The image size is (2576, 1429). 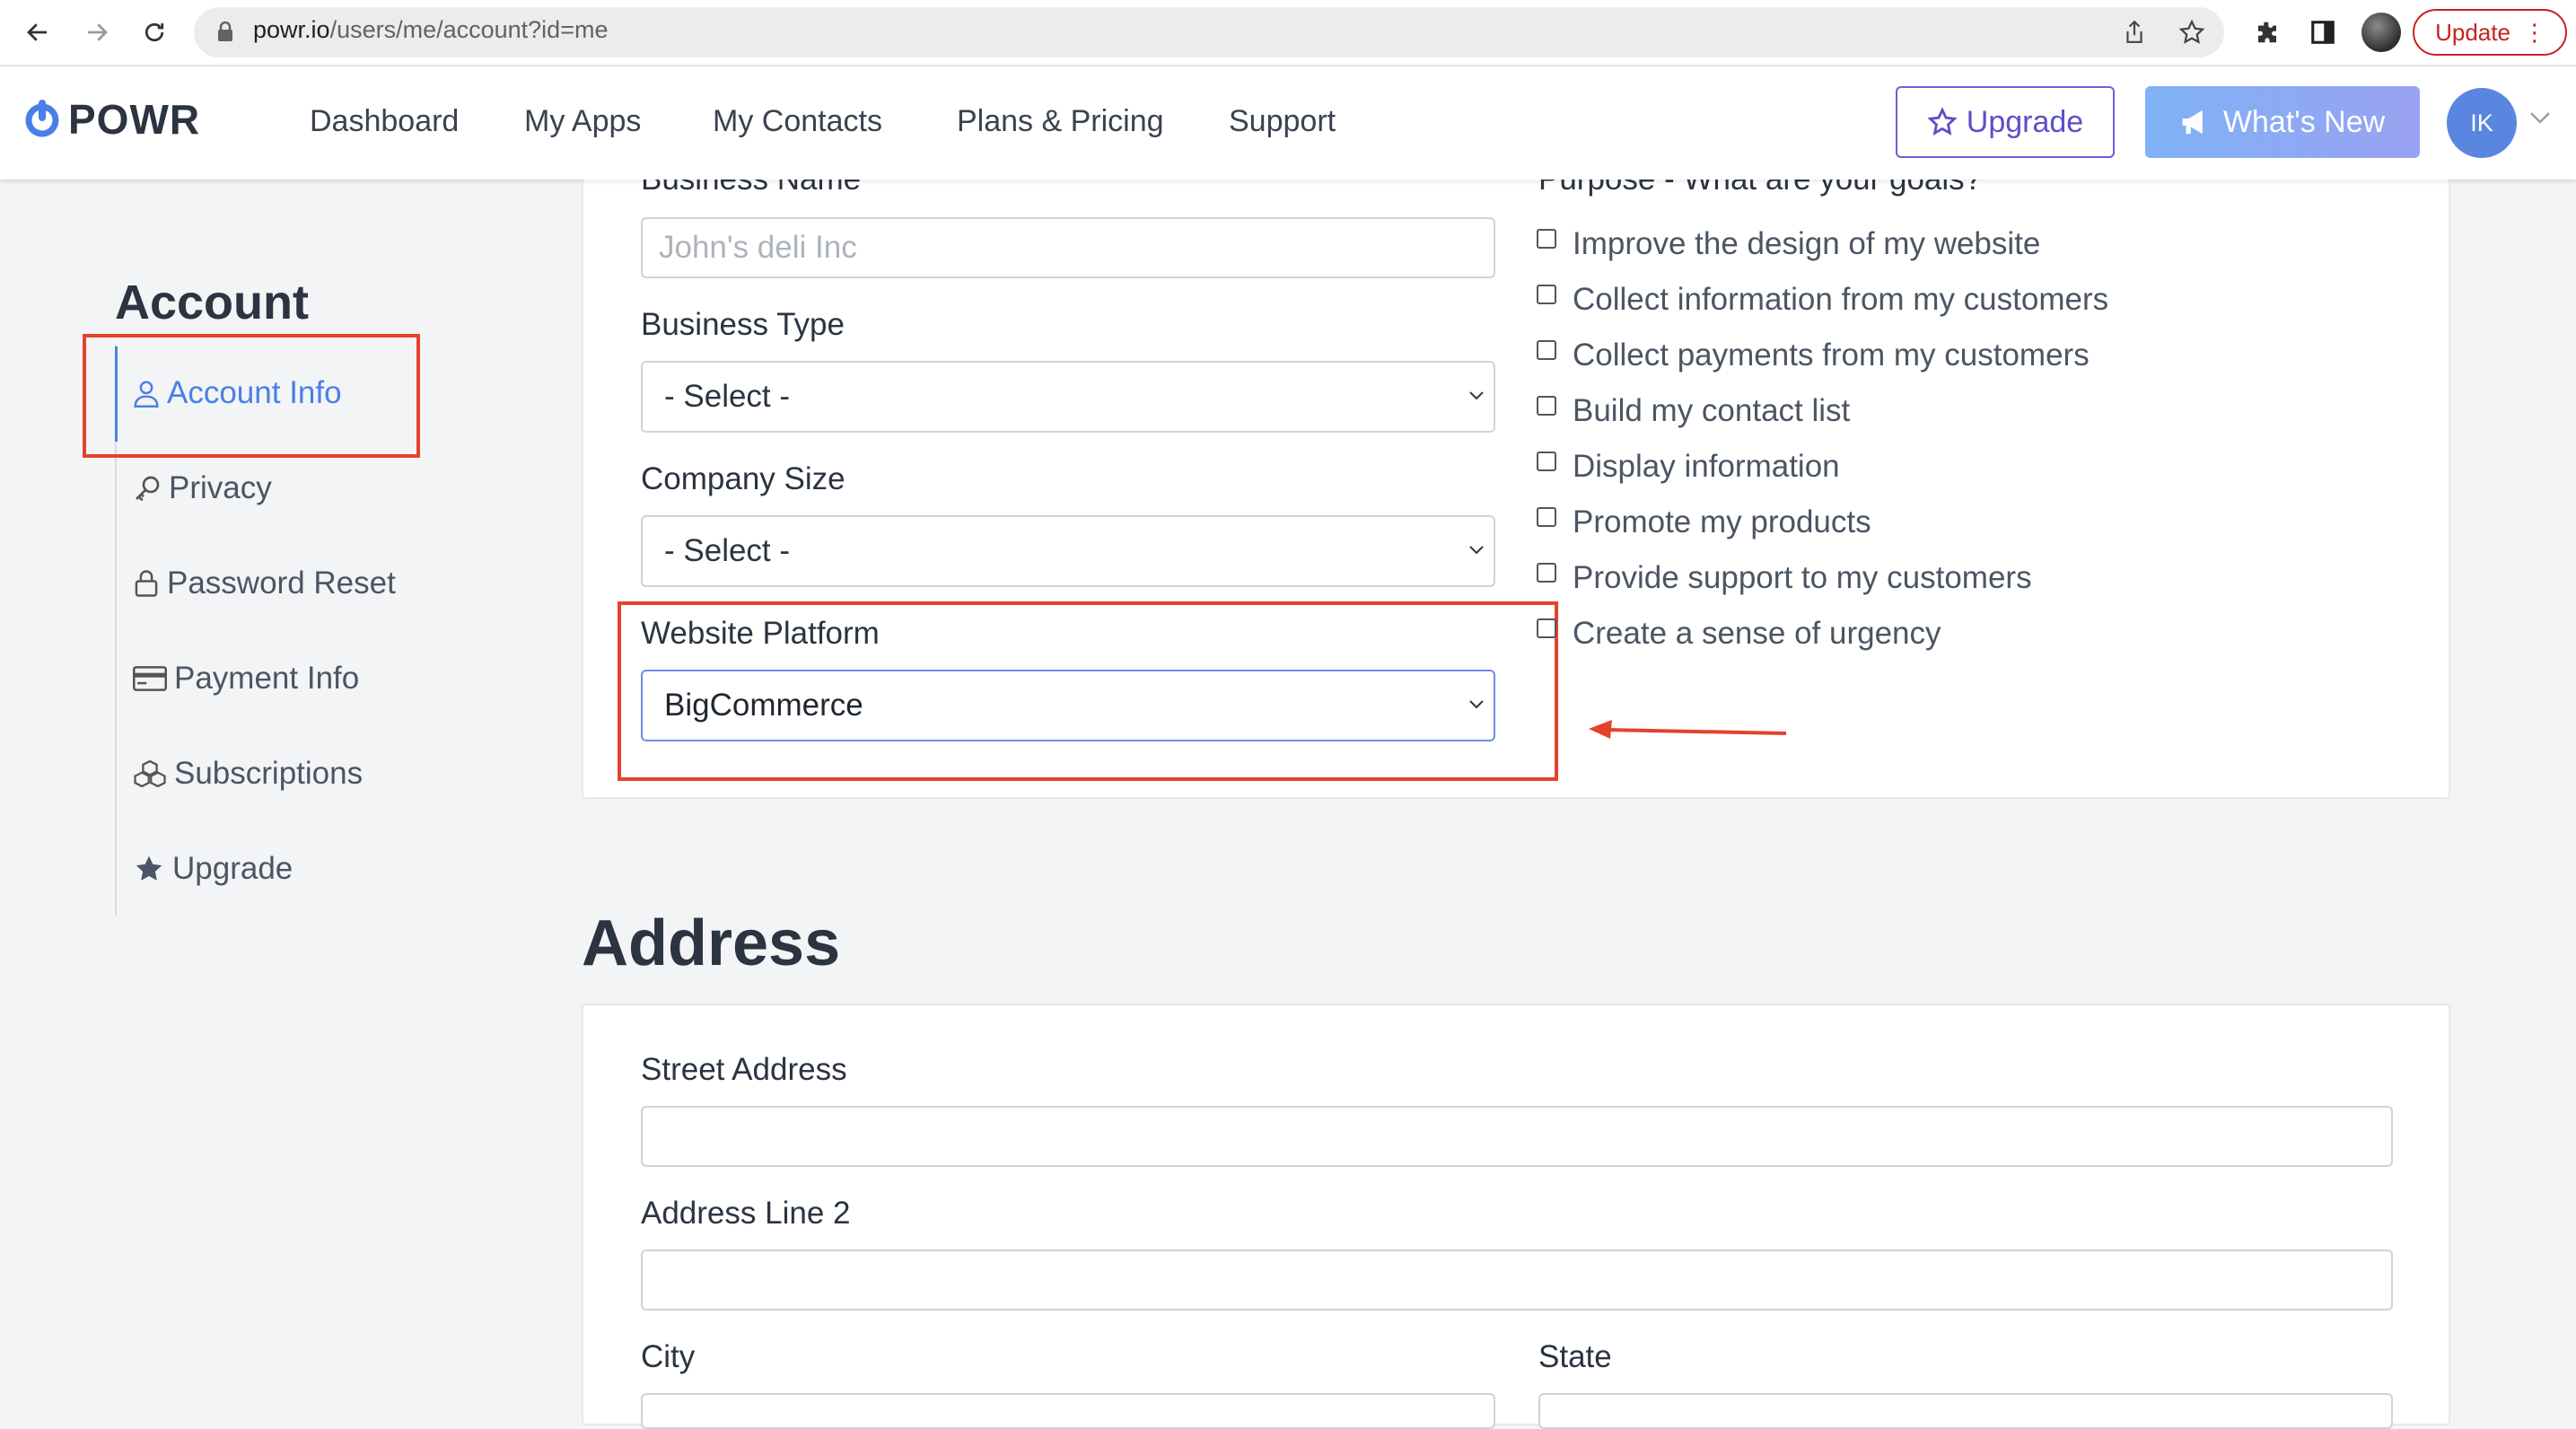 What do you see at coordinates (281, 583) in the screenshot?
I see `sidebar-item-label: Password Reset` at bounding box center [281, 583].